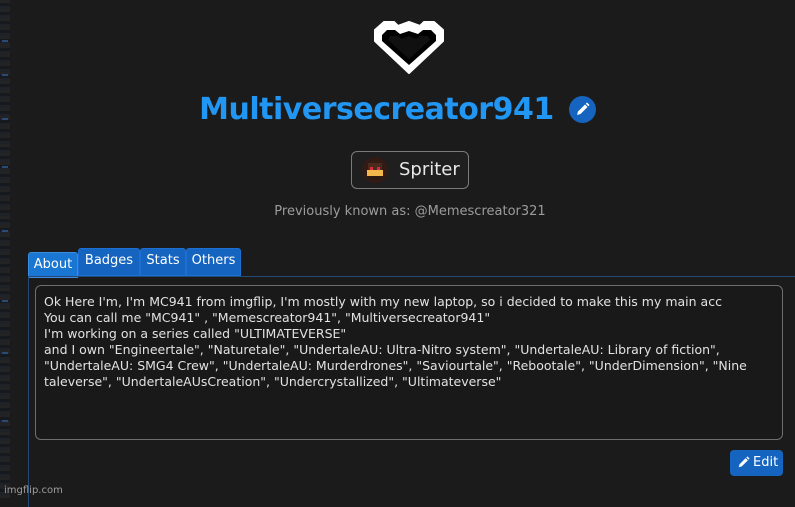 The height and width of the screenshot is (507, 795). What do you see at coordinates (213, 262) in the screenshot?
I see `tab-others: Others` at bounding box center [213, 262].